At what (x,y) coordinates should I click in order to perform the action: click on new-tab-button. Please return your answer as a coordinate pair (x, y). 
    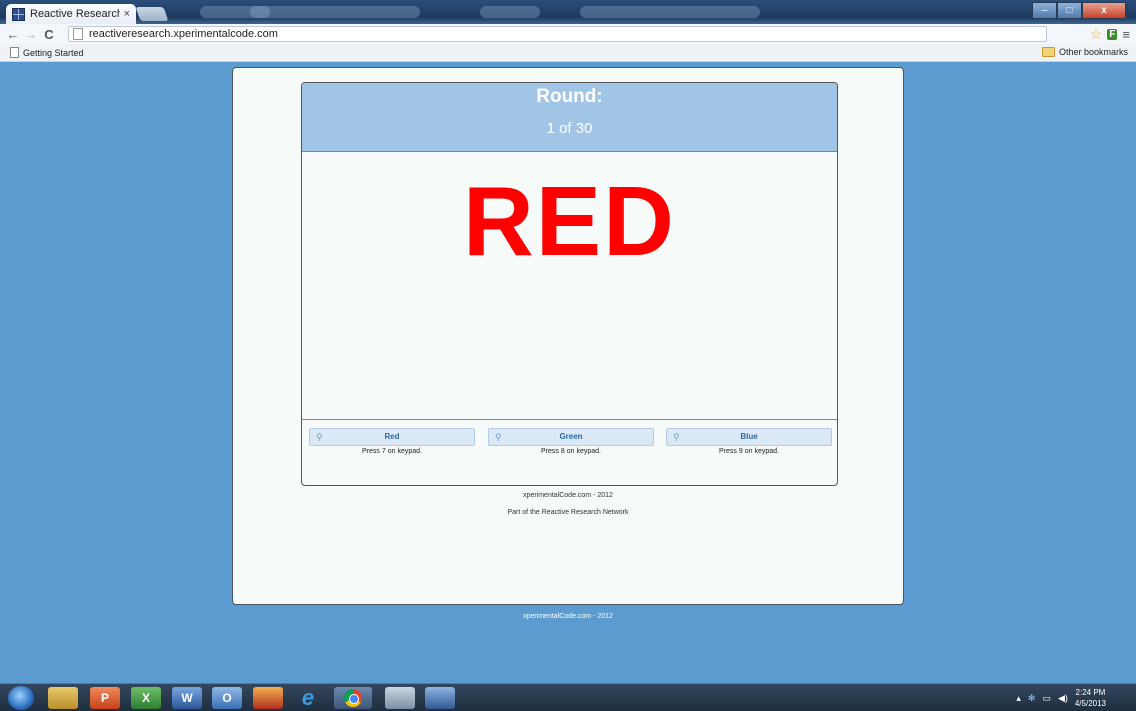
    Looking at the image, I should click on (152, 14).